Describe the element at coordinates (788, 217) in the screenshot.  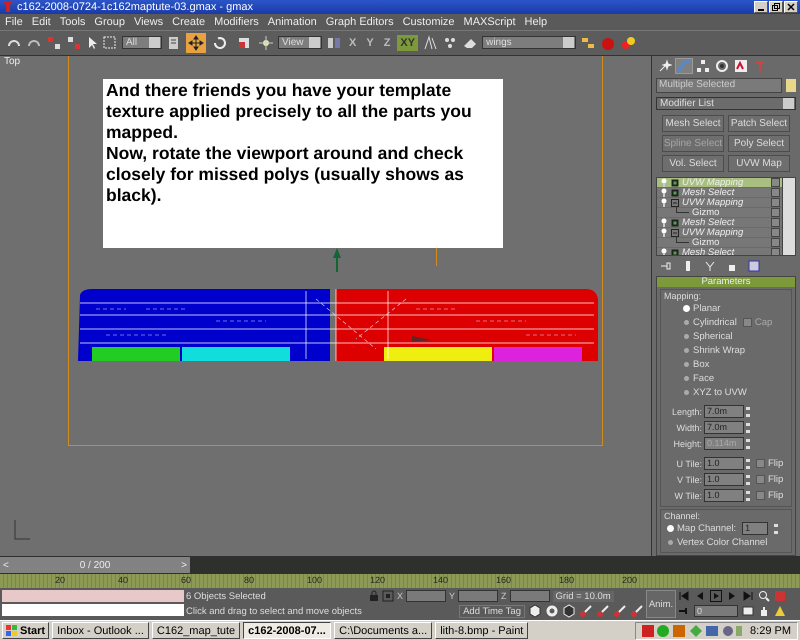
I see `stack-scrollbar` at that location.